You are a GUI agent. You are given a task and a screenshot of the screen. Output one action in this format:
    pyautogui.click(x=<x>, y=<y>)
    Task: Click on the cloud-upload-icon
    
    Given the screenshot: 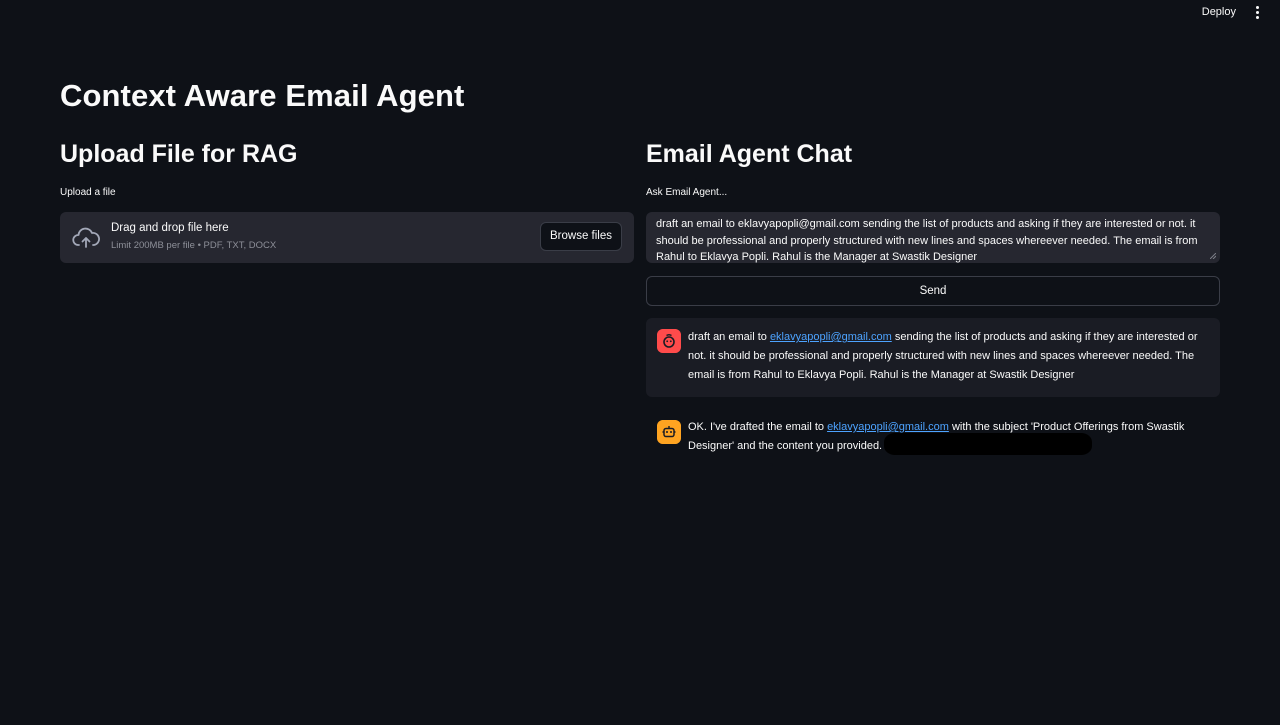 What is the action you would take?
    pyautogui.click(x=86, y=237)
    